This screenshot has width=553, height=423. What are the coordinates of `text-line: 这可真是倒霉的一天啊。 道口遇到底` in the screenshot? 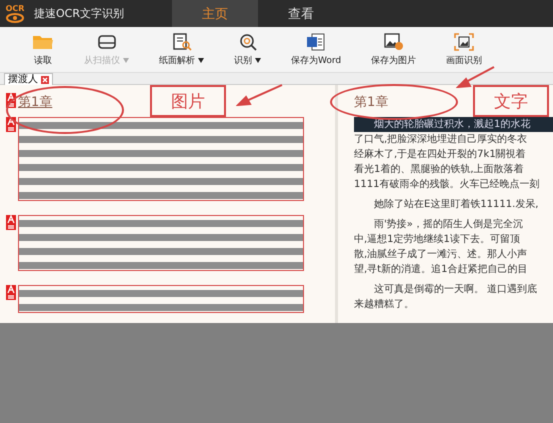 It's located at (455, 289).